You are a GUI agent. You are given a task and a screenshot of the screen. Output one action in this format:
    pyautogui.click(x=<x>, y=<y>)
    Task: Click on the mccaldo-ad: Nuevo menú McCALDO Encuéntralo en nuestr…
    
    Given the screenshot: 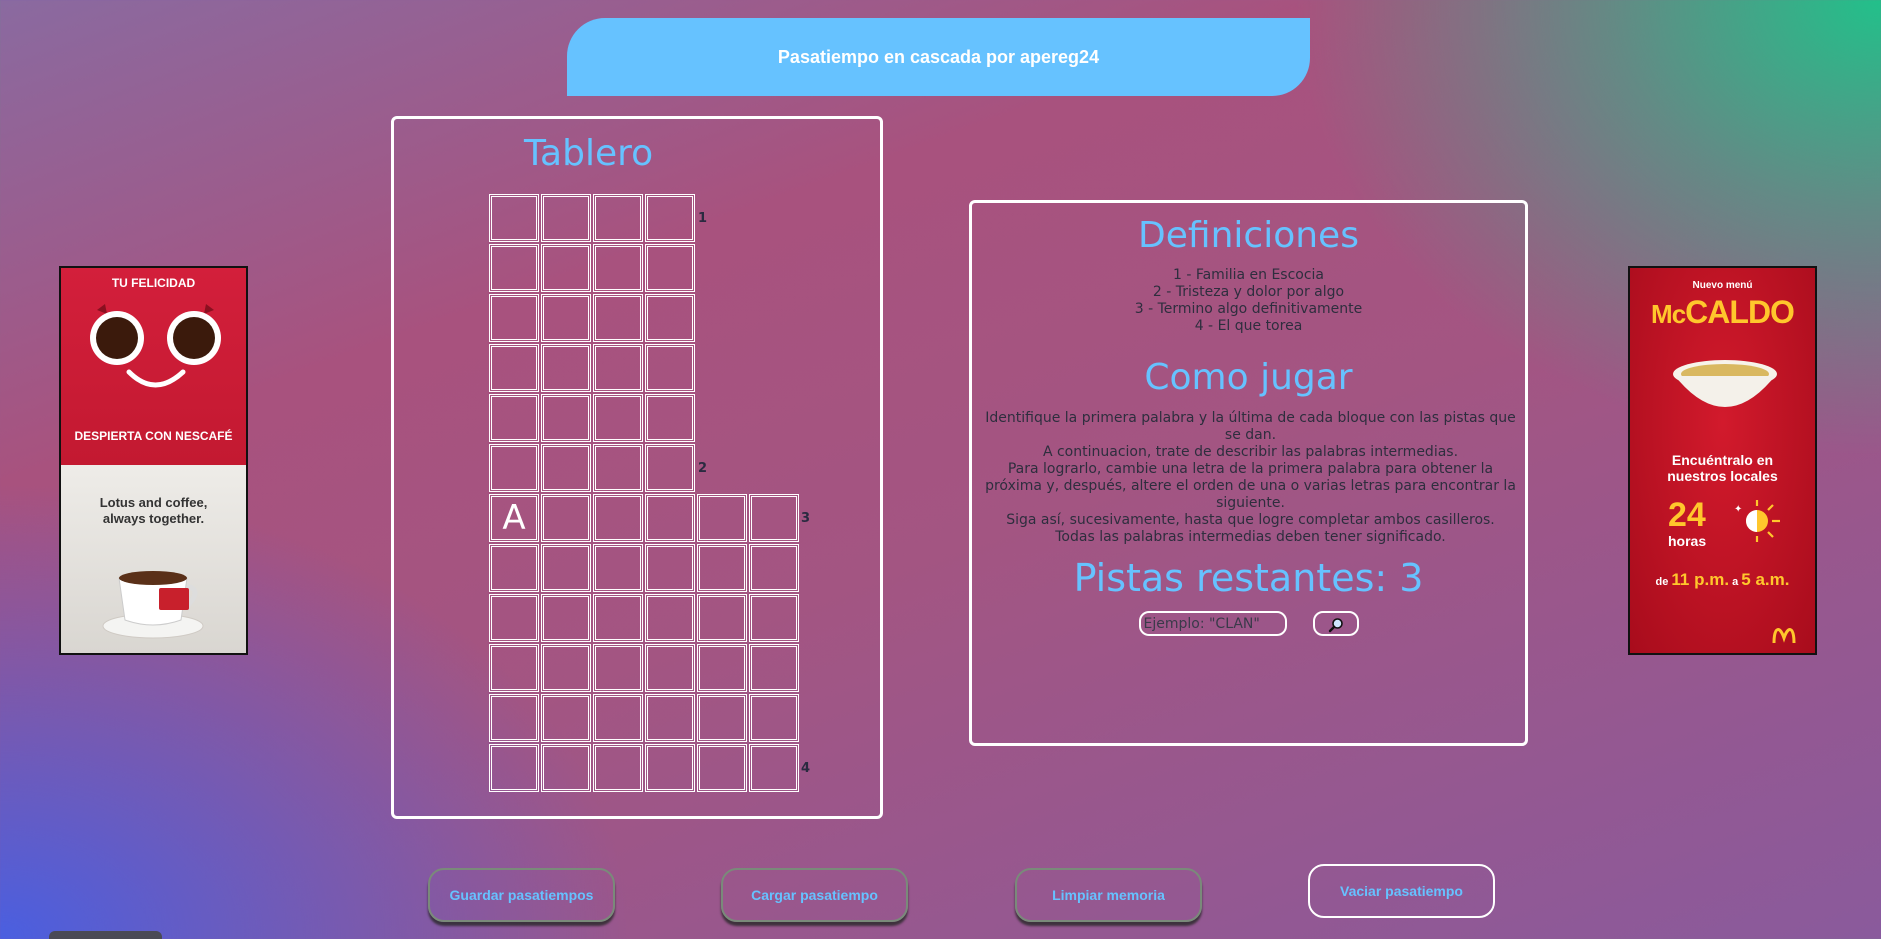 What is the action you would take?
    pyautogui.click(x=1722, y=460)
    